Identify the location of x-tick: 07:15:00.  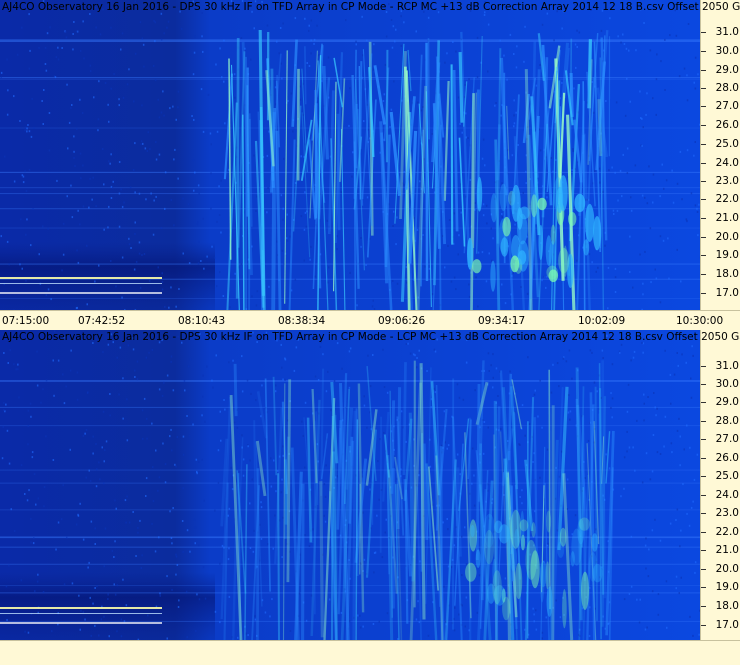
(25, 321).